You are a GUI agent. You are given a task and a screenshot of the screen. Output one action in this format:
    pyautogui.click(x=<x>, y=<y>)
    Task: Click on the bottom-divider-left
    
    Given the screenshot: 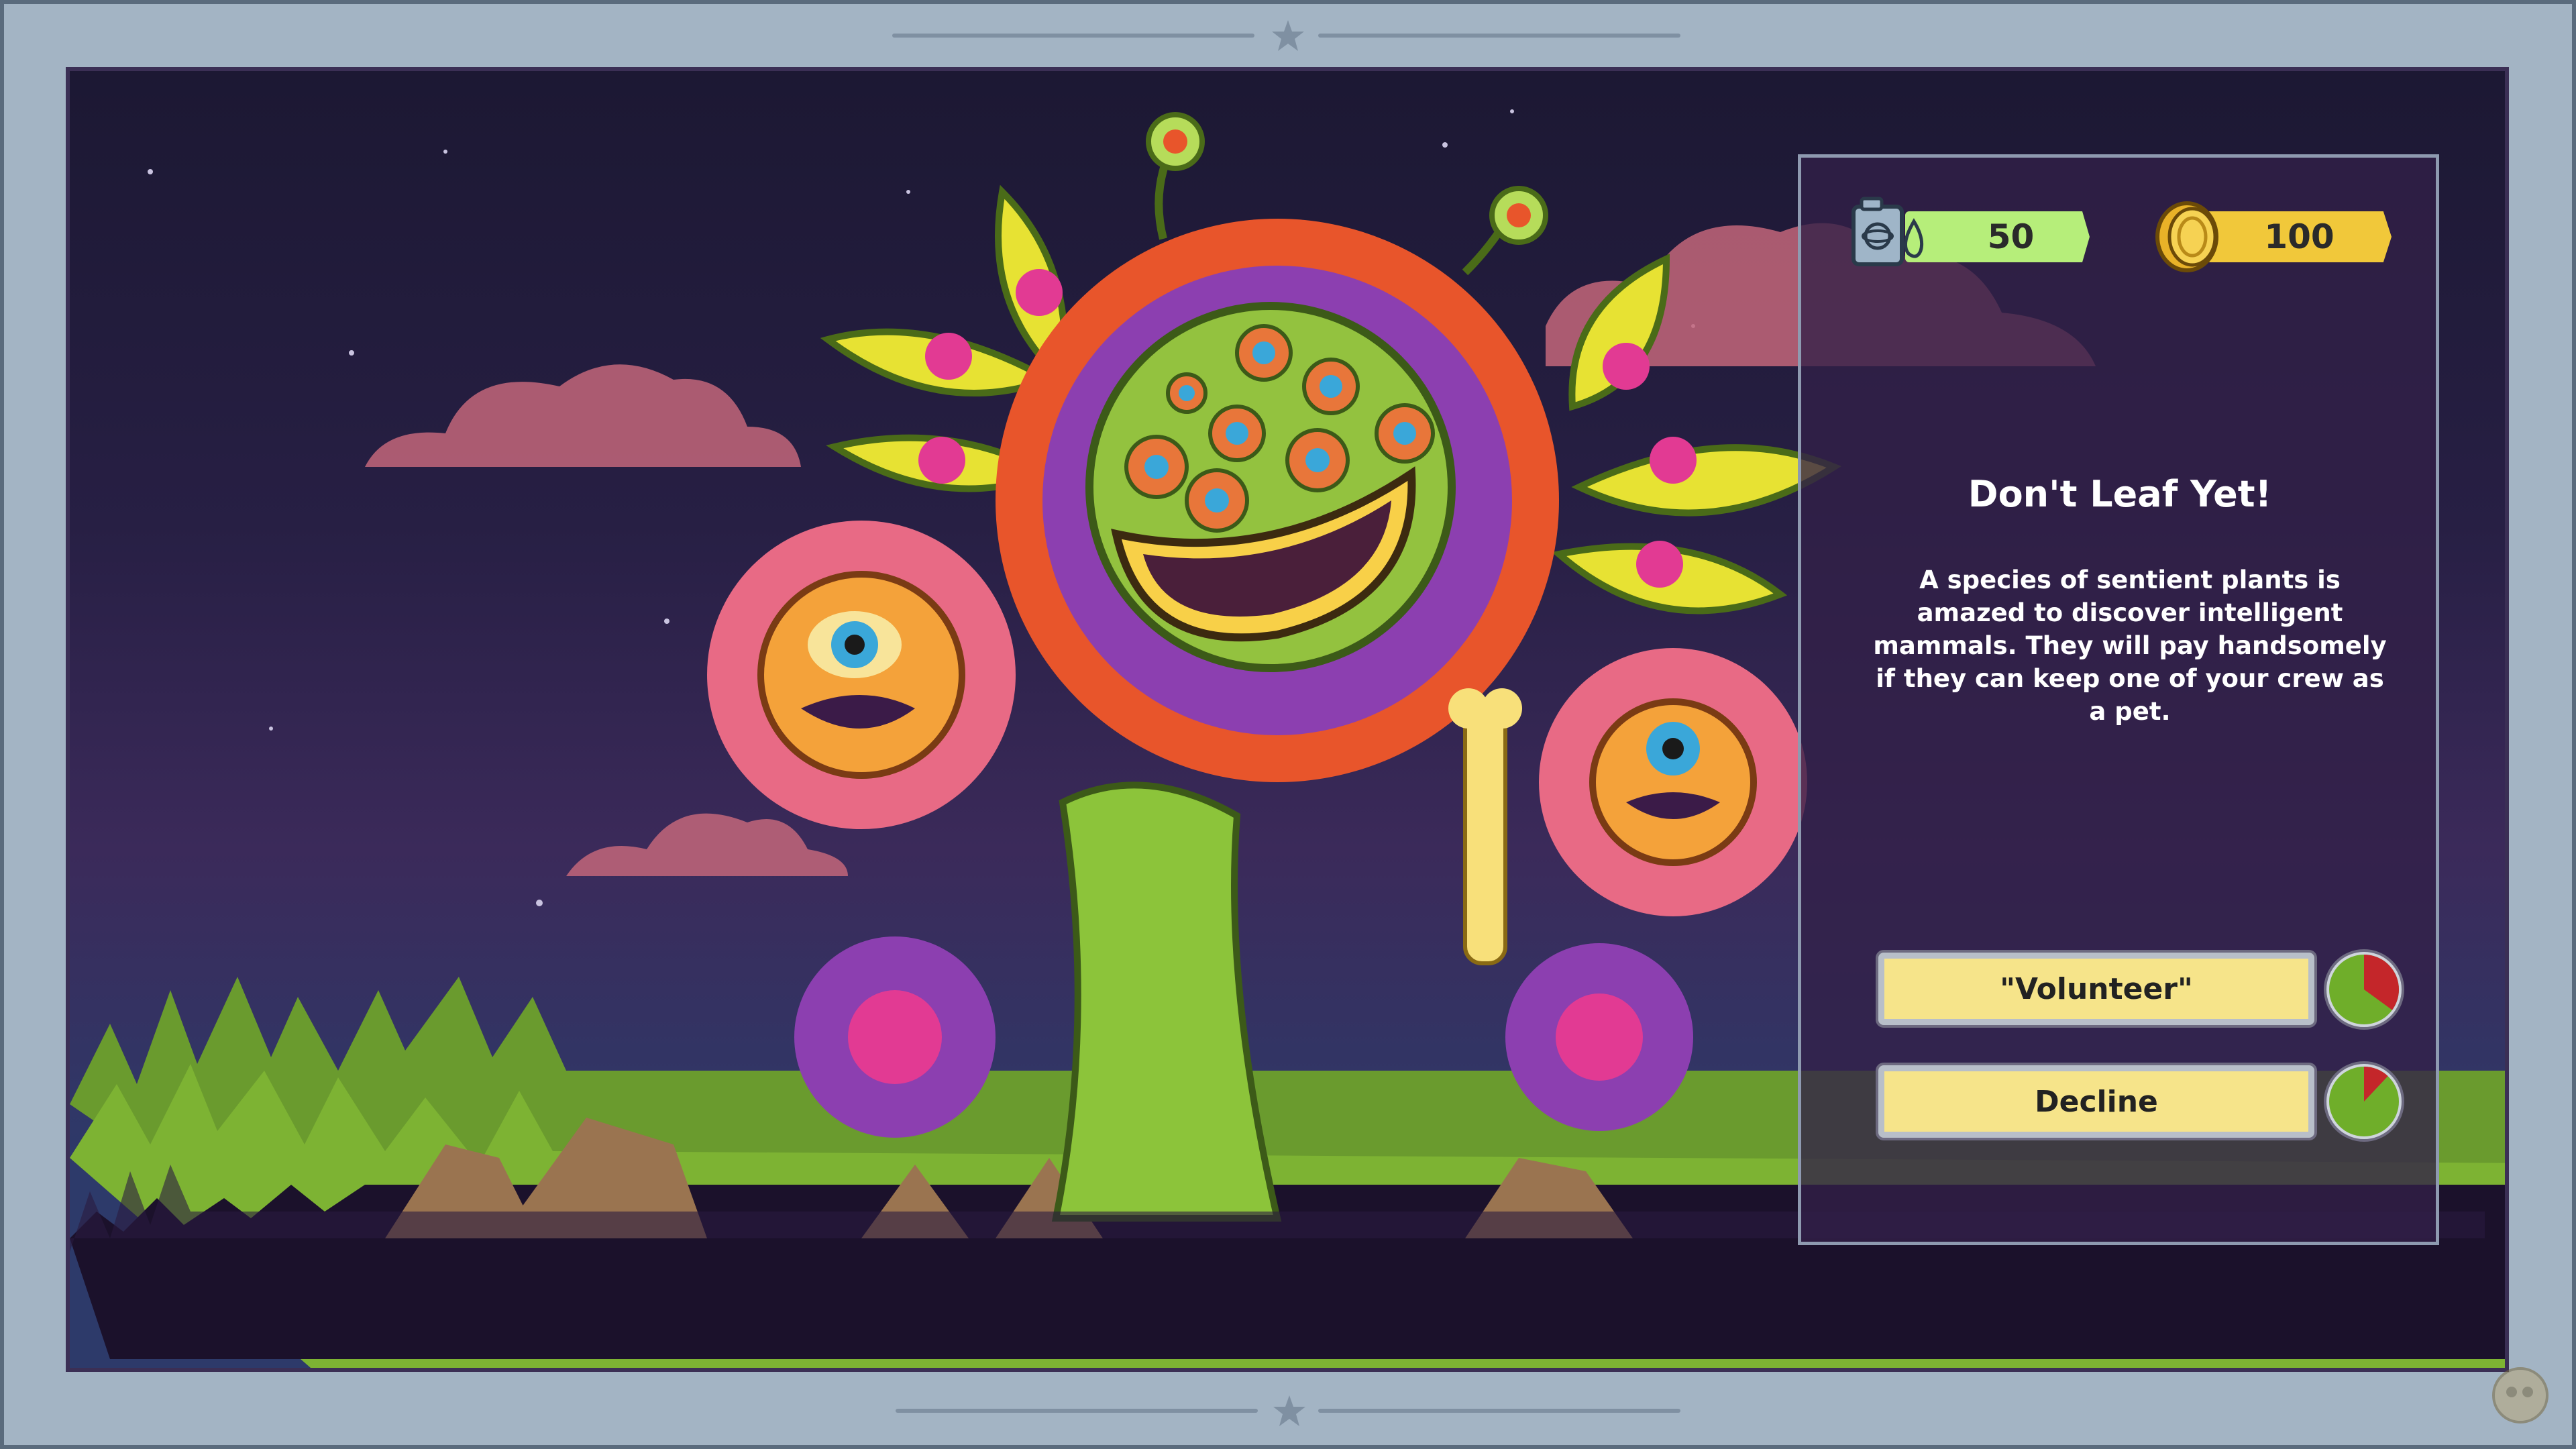 What is the action you would take?
    pyautogui.click(x=1077, y=1411)
    